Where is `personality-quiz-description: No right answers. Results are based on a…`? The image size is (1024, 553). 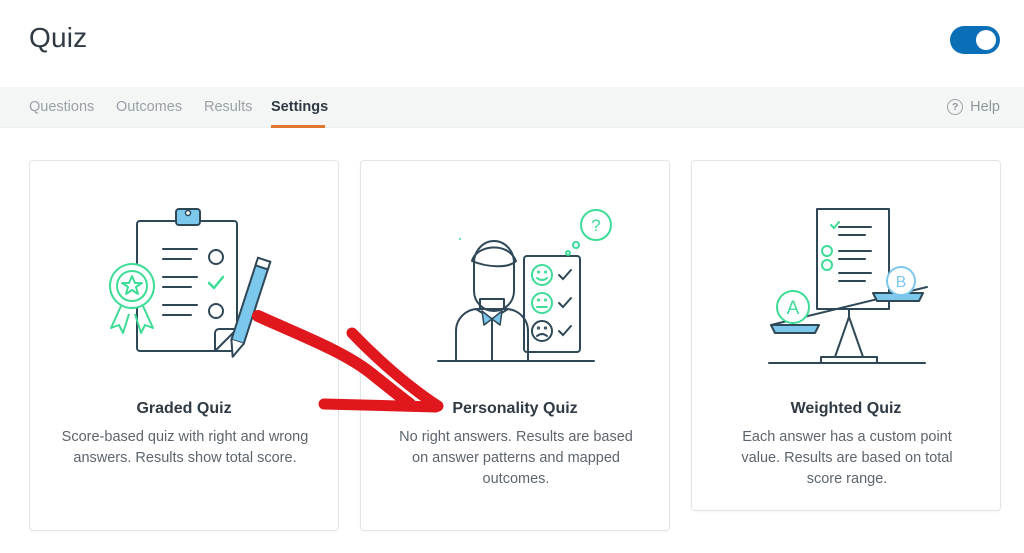 personality-quiz-description: No right answers. Results are based on a… is located at coordinates (516, 458).